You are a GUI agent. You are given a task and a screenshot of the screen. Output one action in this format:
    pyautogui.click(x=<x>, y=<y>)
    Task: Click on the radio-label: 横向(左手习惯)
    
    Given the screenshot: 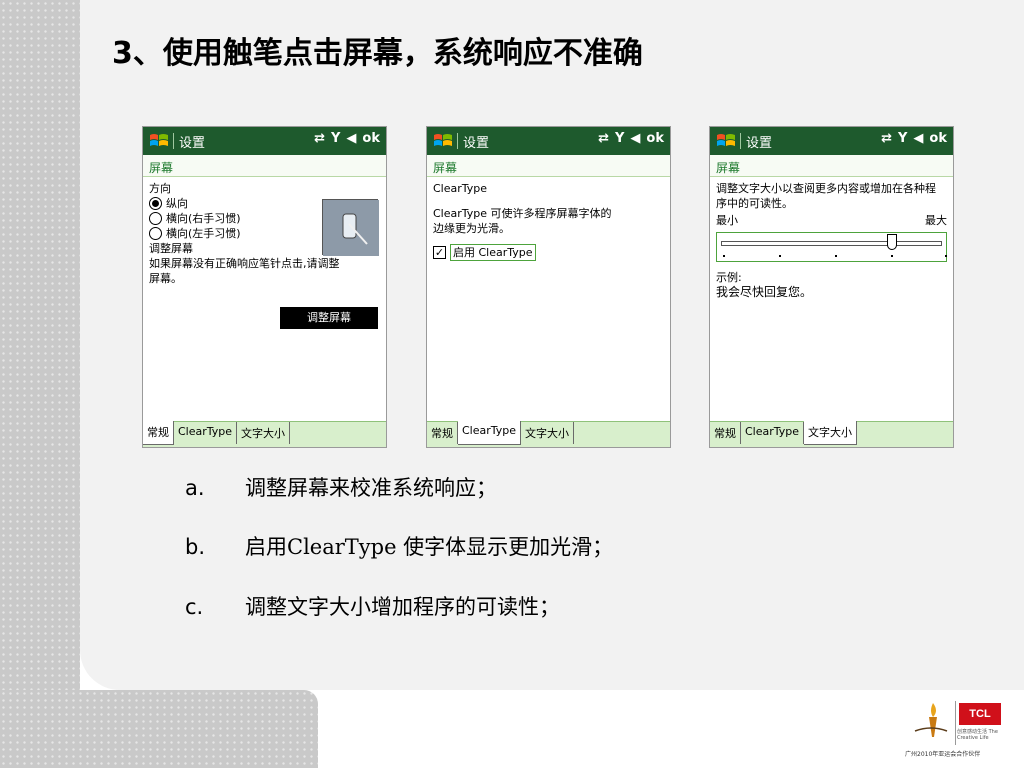 What is the action you would take?
    pyautogui.click(x=203, y=233)
    